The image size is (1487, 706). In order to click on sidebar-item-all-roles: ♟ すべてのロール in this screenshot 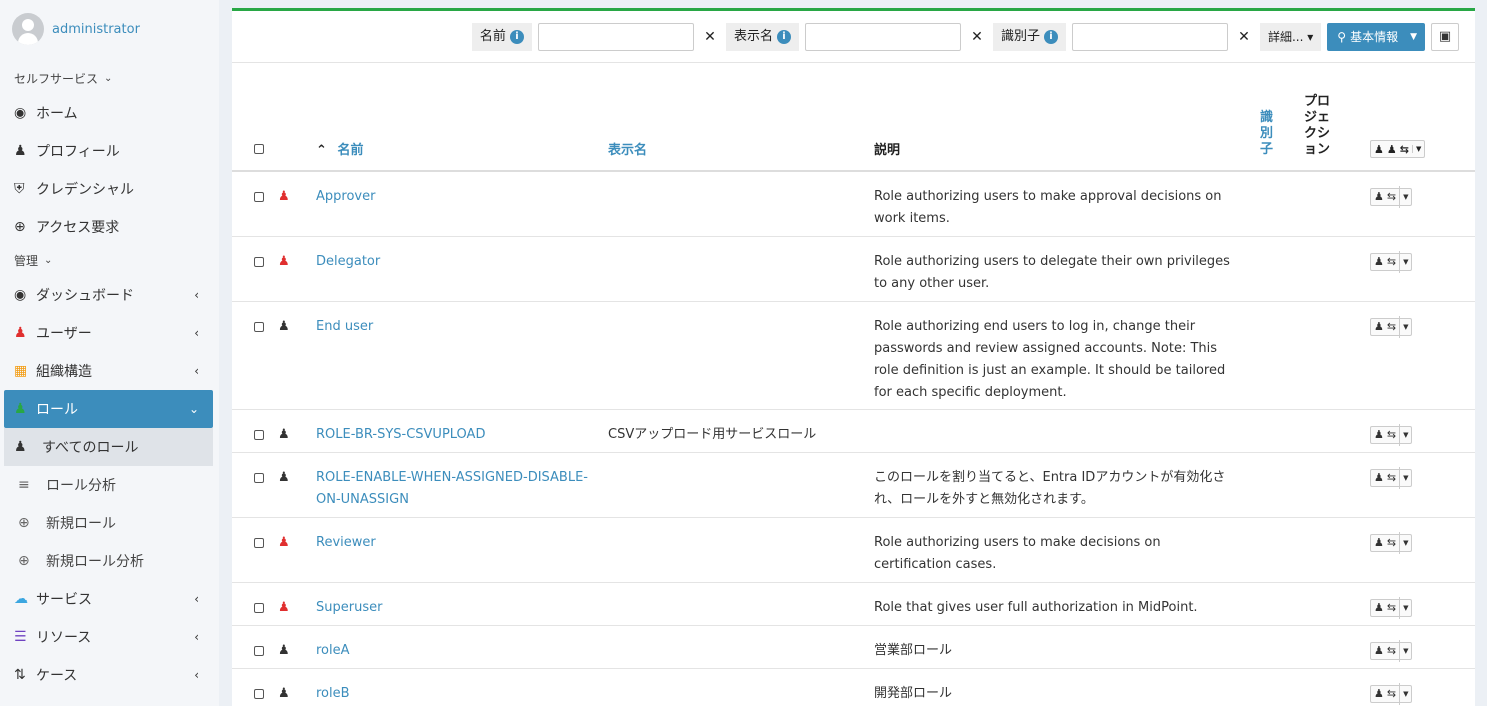, I will do `click(108, 447)`.